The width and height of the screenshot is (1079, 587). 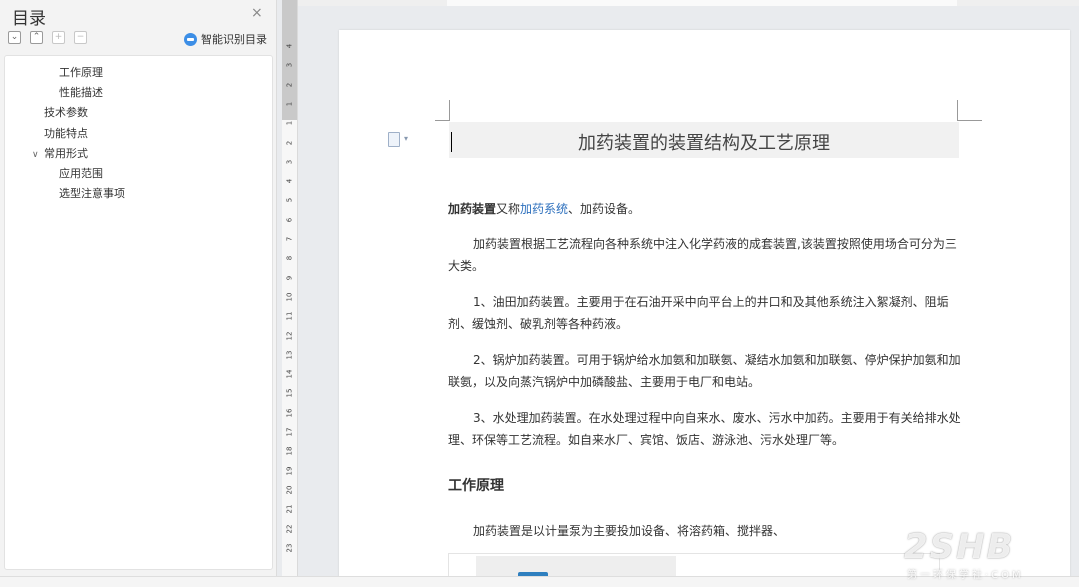 What do you see at coordinates (29, 19) in the screenshot?
I see `toc-title: 目录` at bounding box center [29, 19].